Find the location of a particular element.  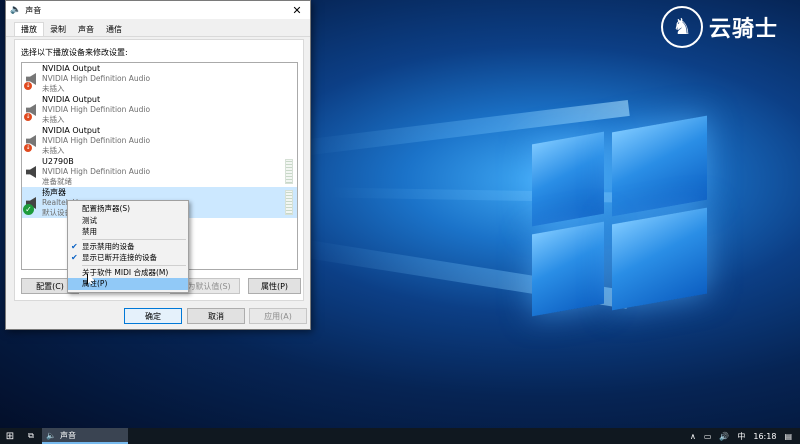

menu-item-configure-speakers: 配置扬声器(S) is located at coordinates (128, 209).